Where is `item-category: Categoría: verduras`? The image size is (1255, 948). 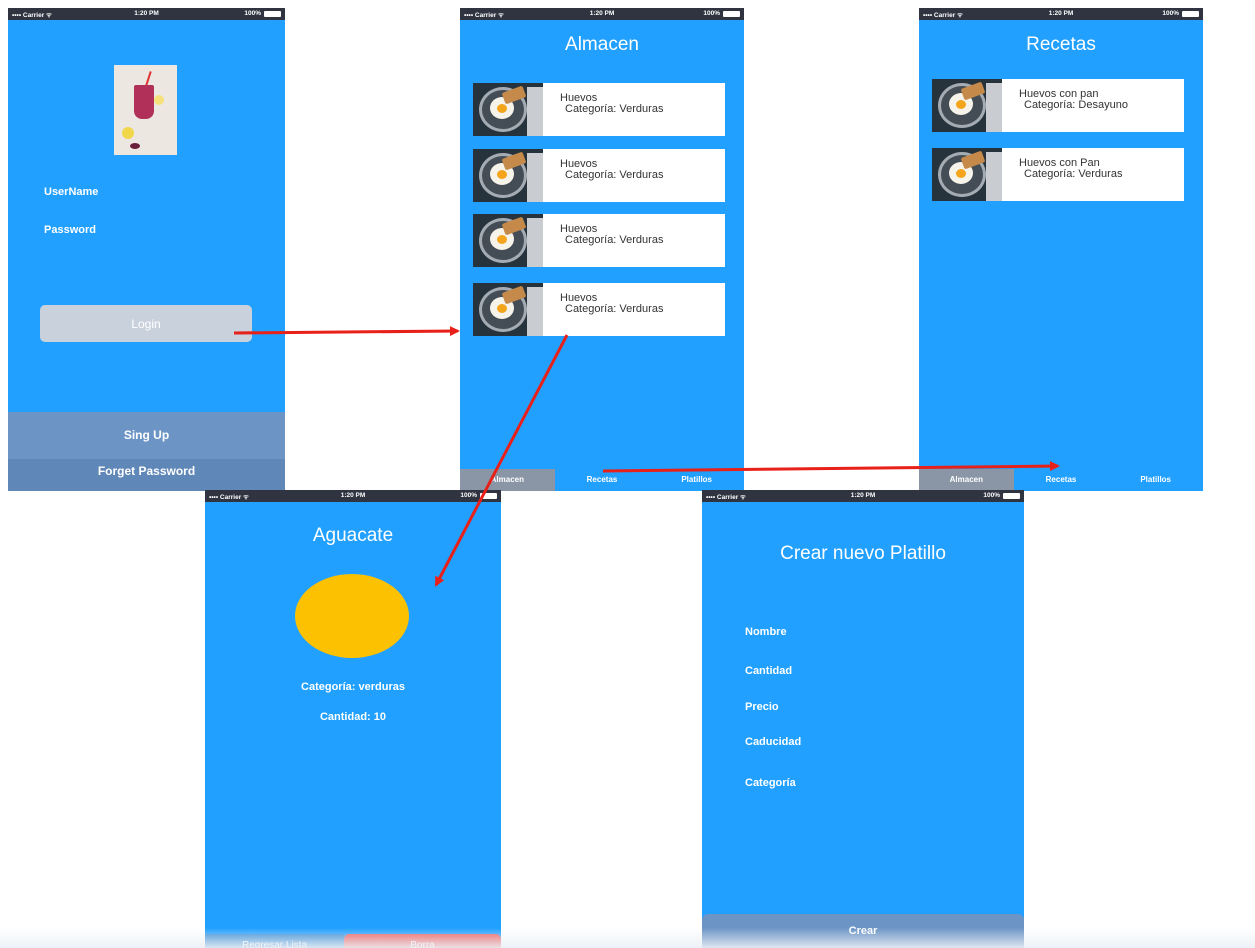
item-category: Categoría: verduras is located at coordinates (353, 687).